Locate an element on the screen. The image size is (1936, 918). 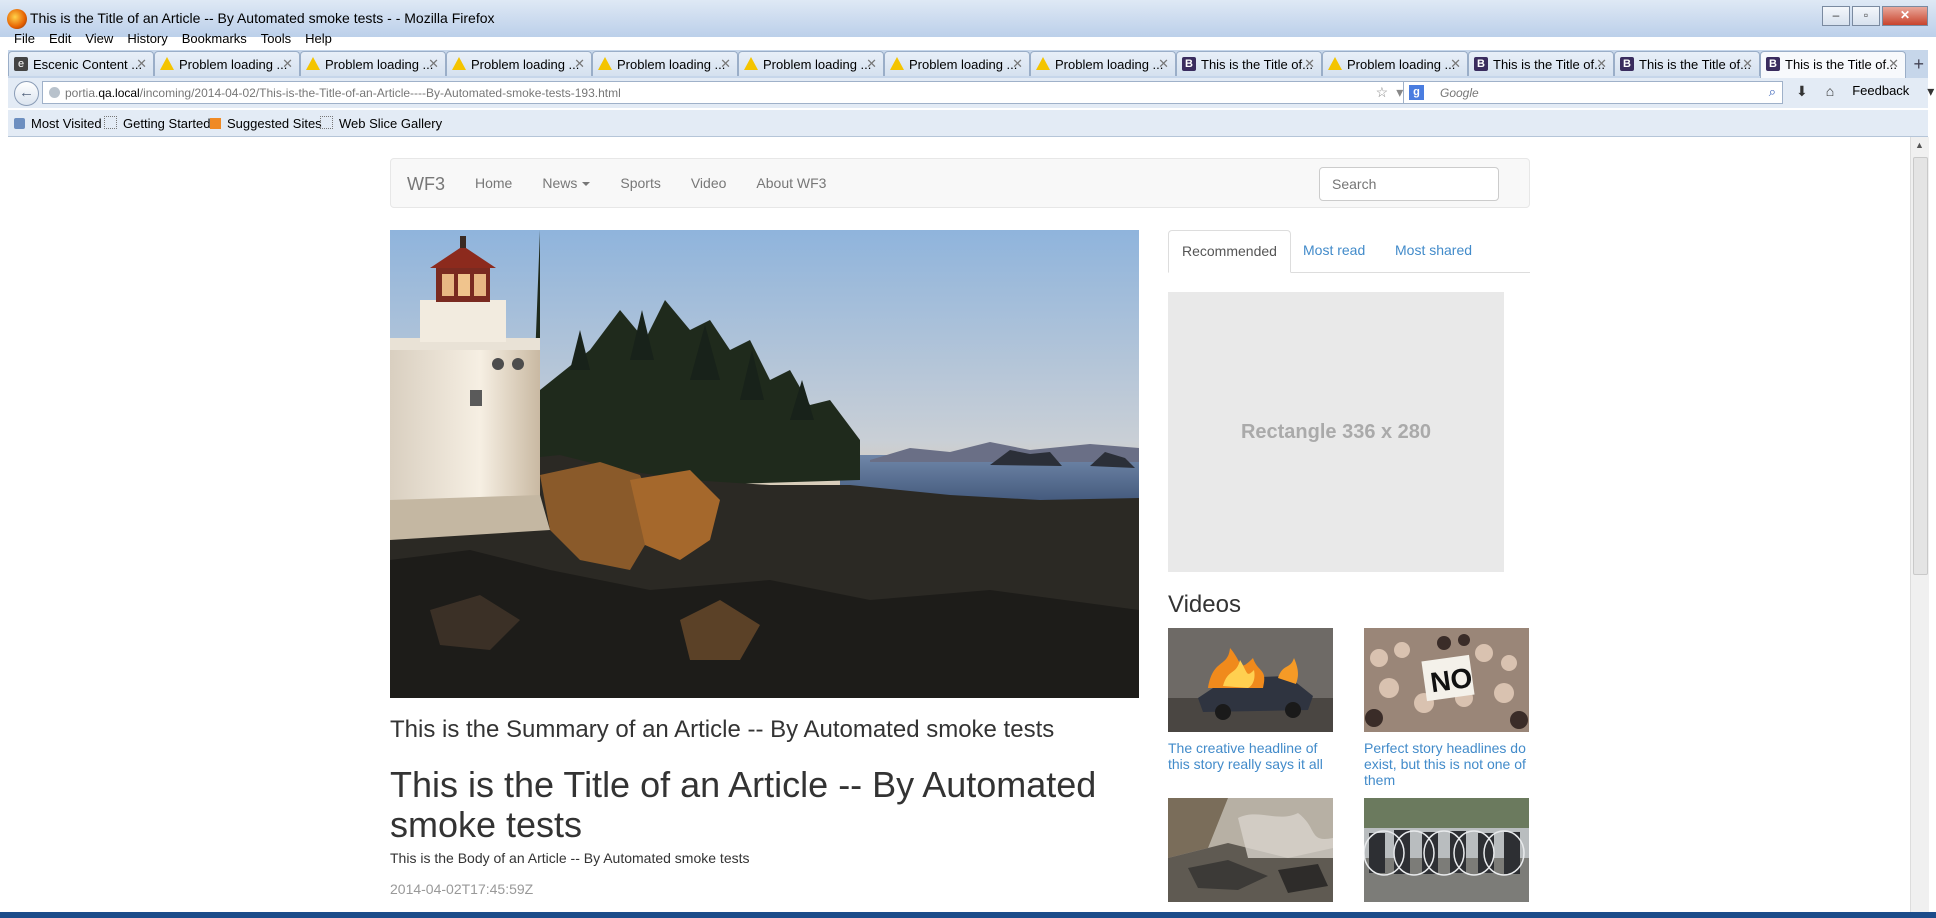
nav-video: Video is located at coordinates (709, 183).